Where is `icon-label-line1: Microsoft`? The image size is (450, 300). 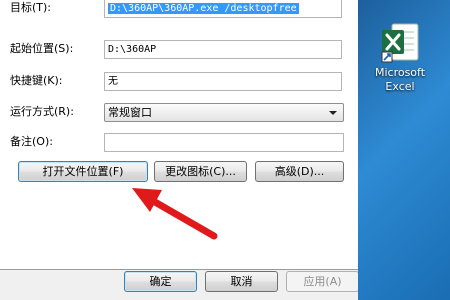 icon-label-line1: Microsoft is located at coordinates (400, 72).